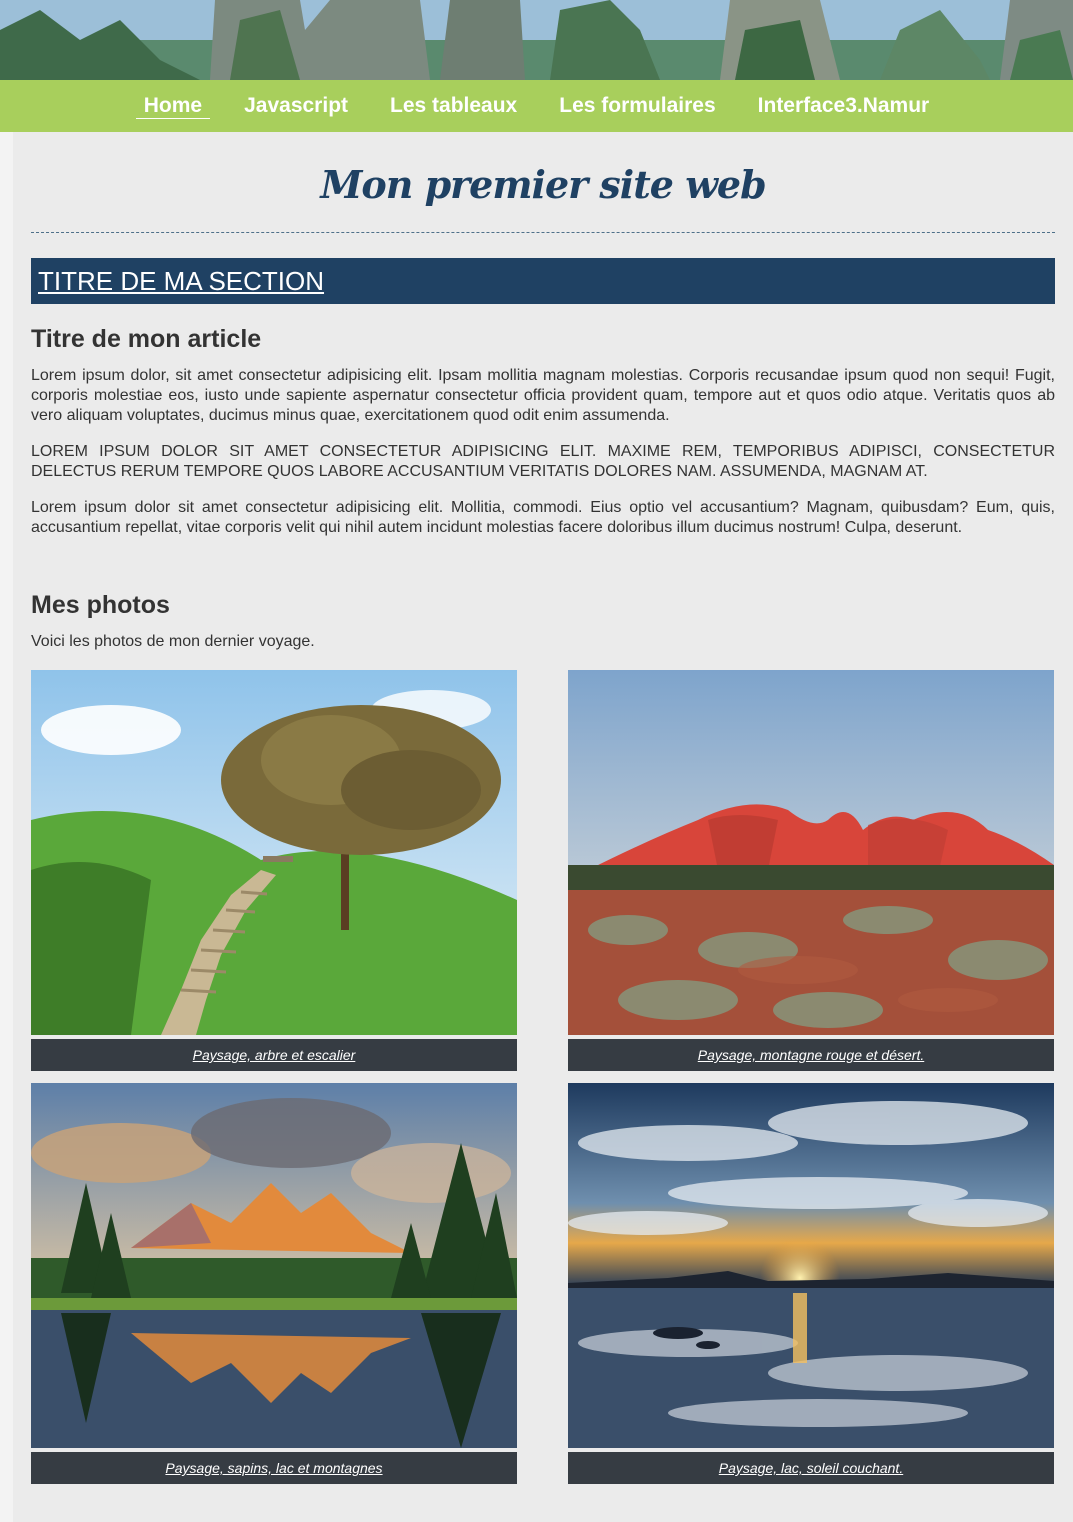  I want to click on photo-caption: Paysage, montagne rouge et désert., so click(811, 1055).